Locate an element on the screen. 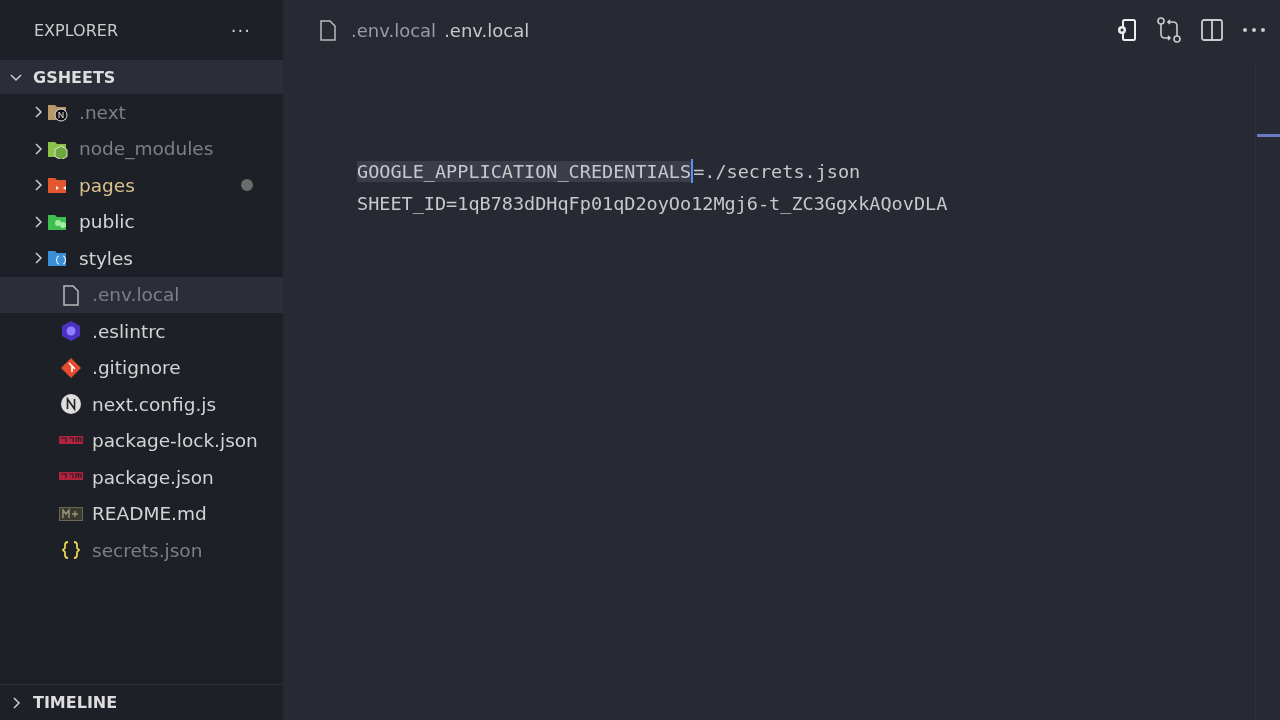 The height and width of the screenshot is (720, 1280). editor-tab: .env.local is located at coordinates (377, 30).